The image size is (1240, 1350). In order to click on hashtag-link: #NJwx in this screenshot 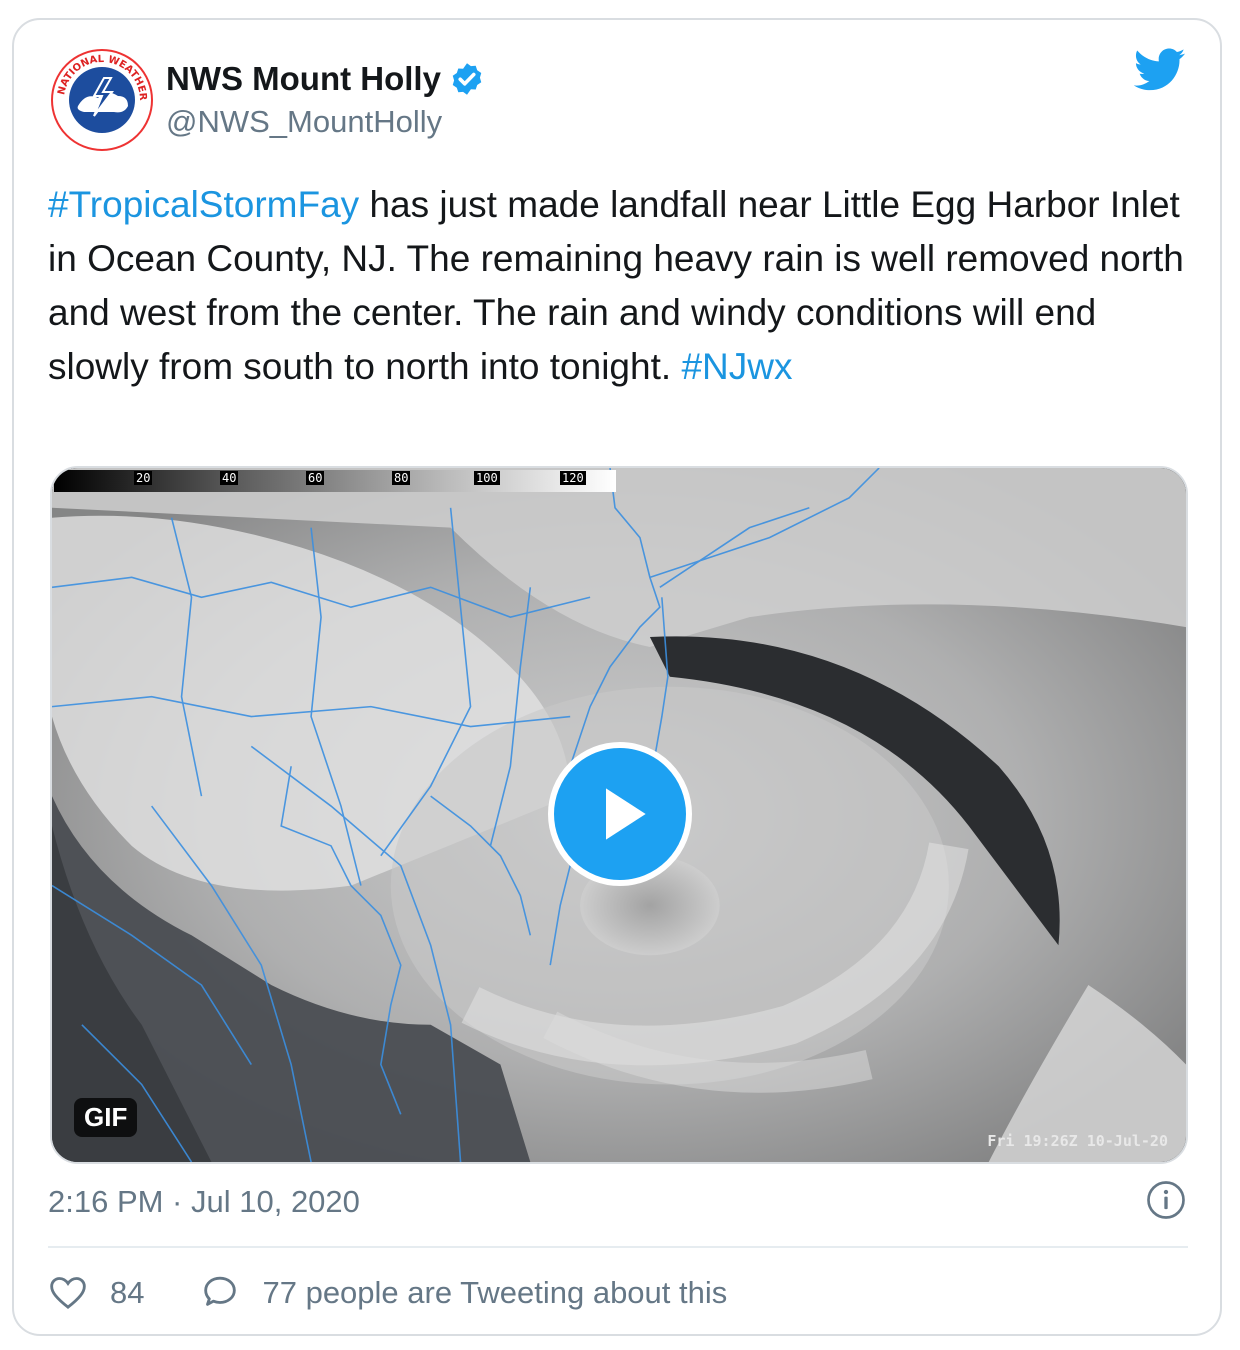, I will do `click(736, 366)`.